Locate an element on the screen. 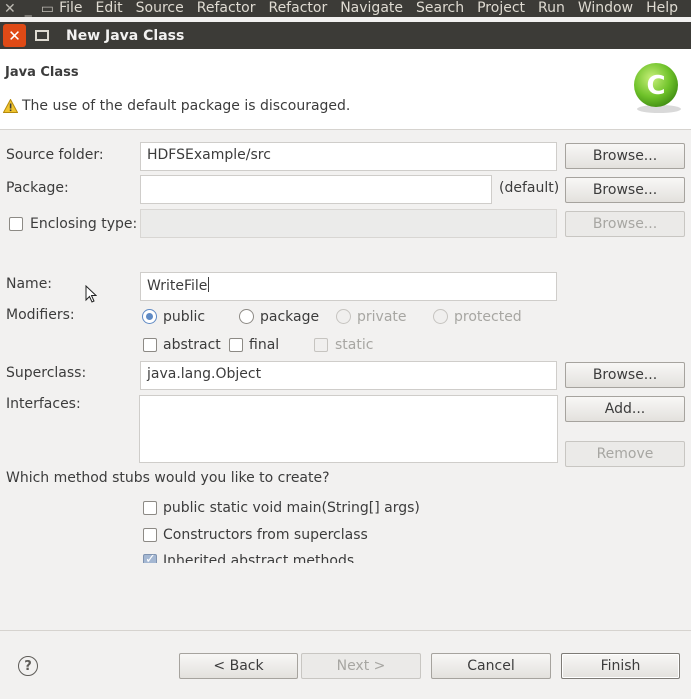 The height and width of the screenshot is (699, 691). package-label: Package: is located at coordinates (37, 188).